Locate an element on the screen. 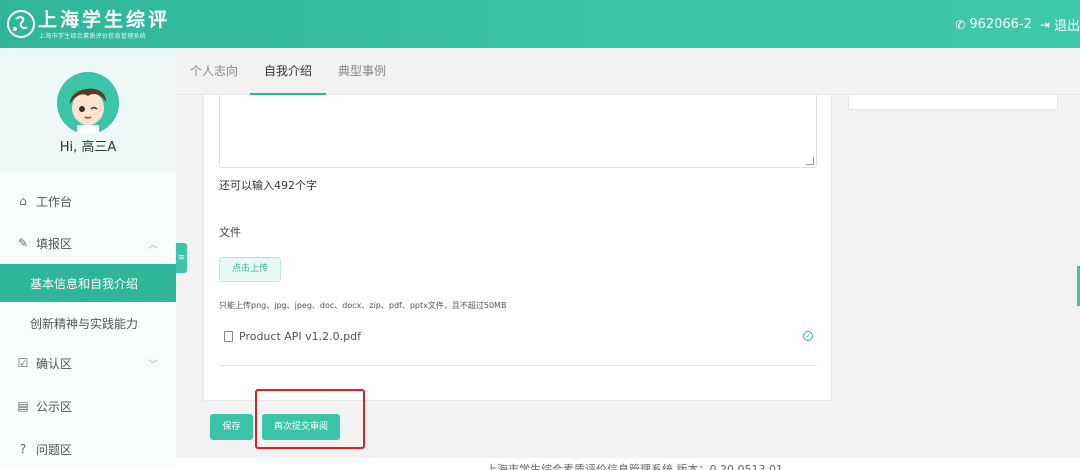 The width and height of the screenshot is (1080, 470). resize-handle-icon is located at coordinates (810, 161).